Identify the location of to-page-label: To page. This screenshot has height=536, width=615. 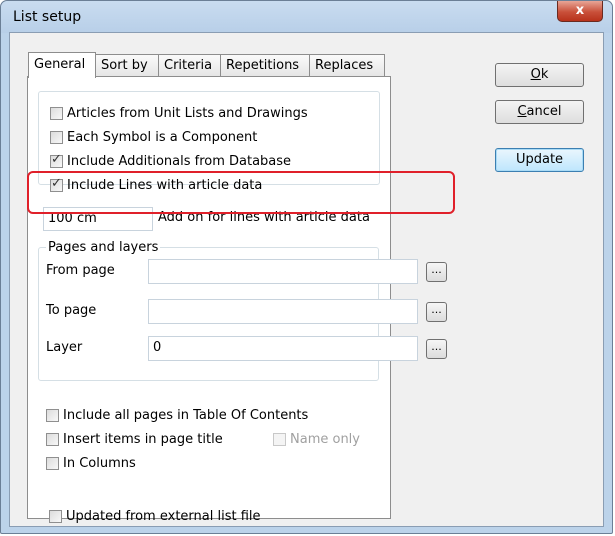
(71, 310).